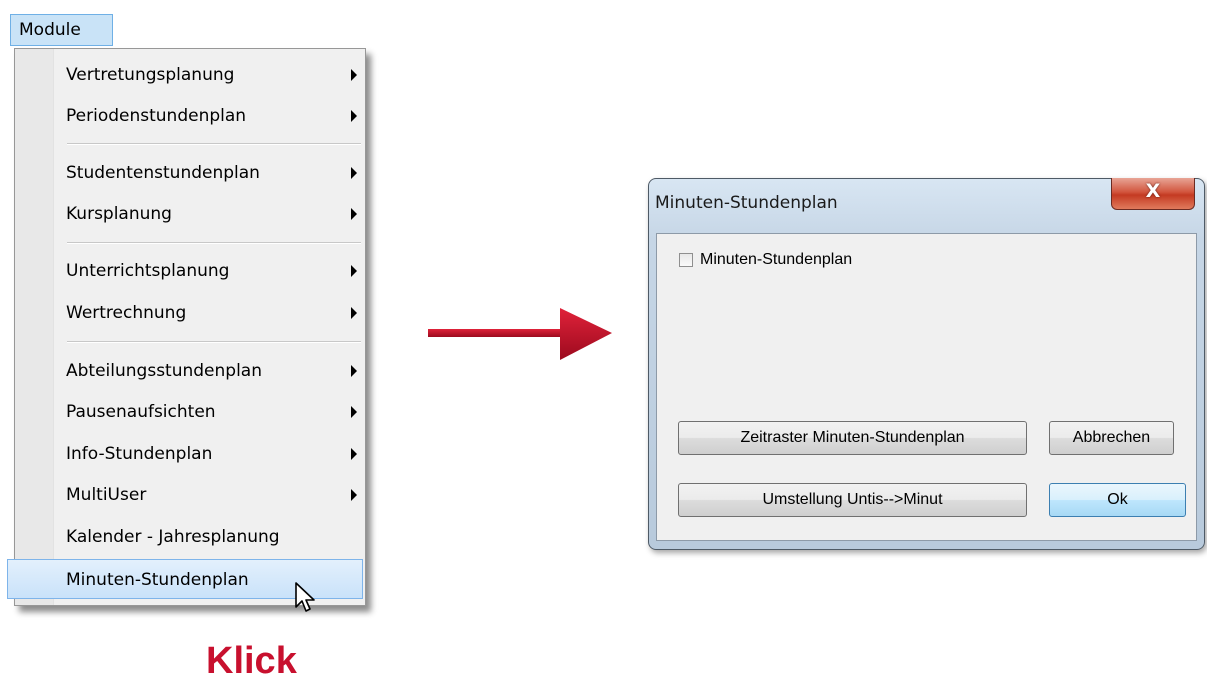 This screenshot has width=1207, height=682. Describe the element at coordinates (173, 537) in the screenshot. I see `menu-item-label: Kalender - Jahresplanung` at that location.